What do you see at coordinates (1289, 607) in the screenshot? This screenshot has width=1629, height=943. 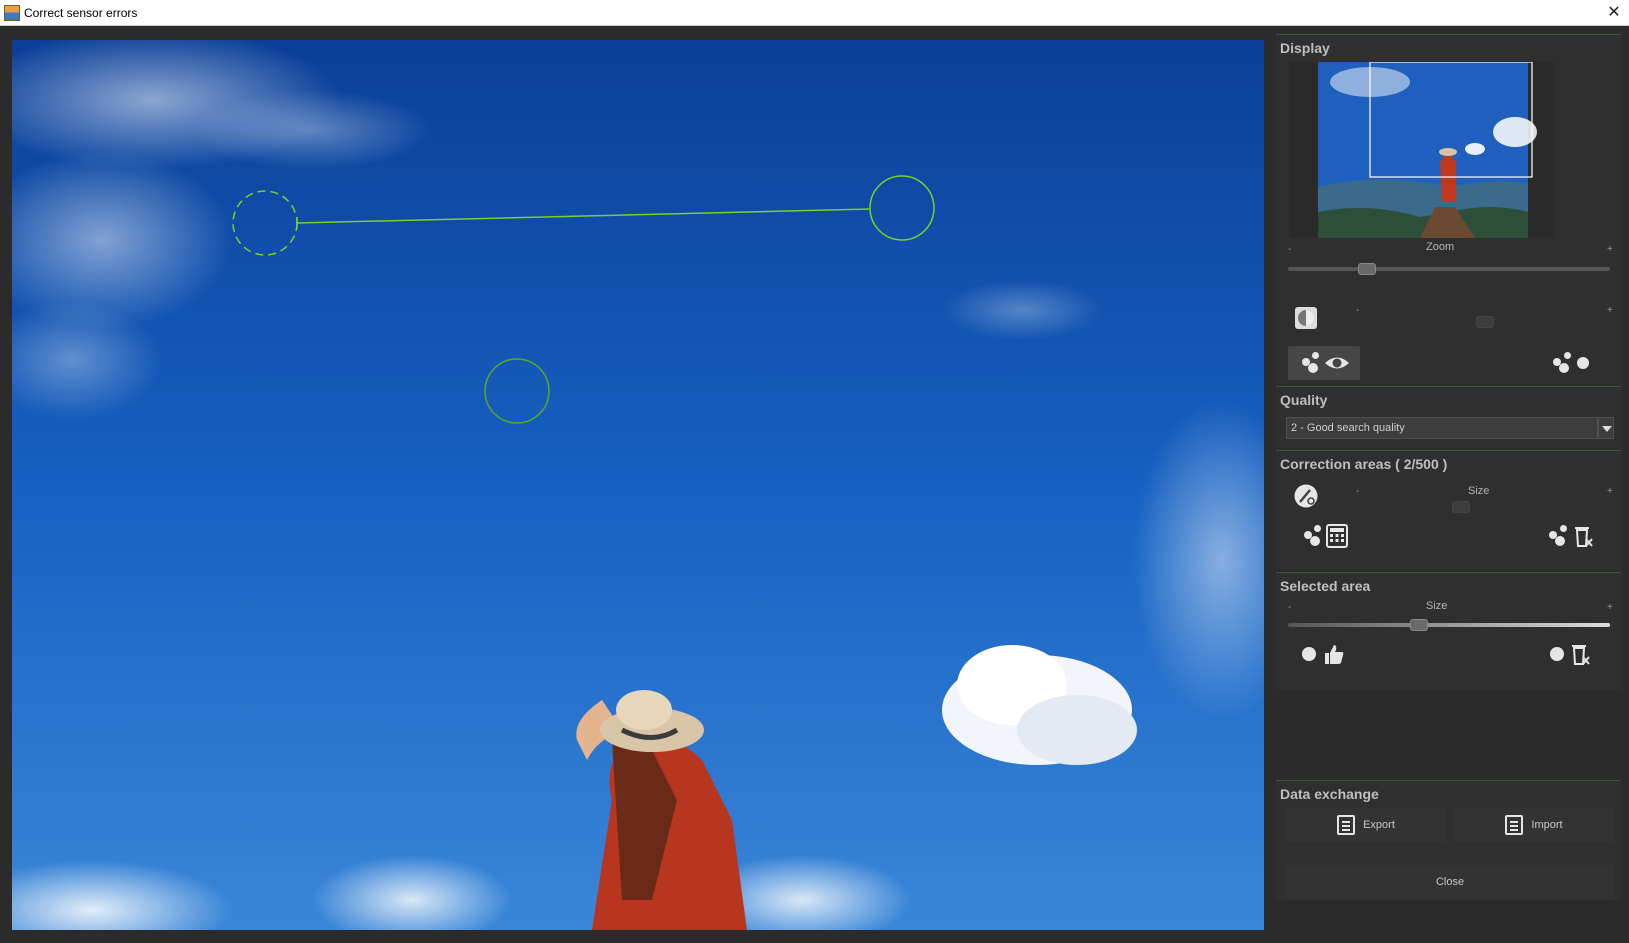 I see `selected-size-minus: -` at bounding box center [1289, 607].